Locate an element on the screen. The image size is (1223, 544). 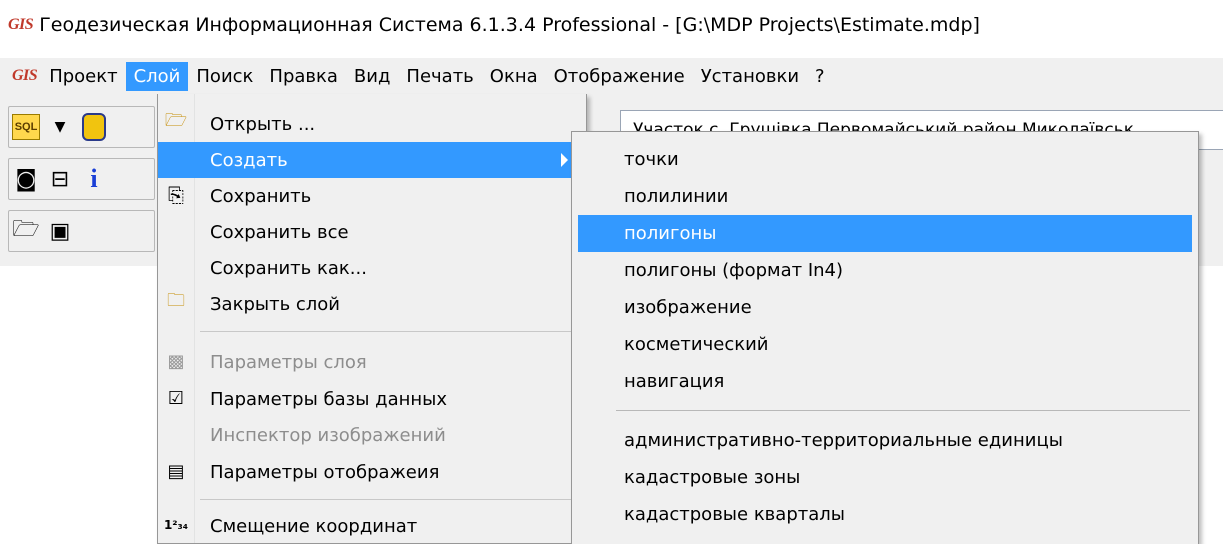
submenu-item-label: точки is located at coordinates (651, 159).